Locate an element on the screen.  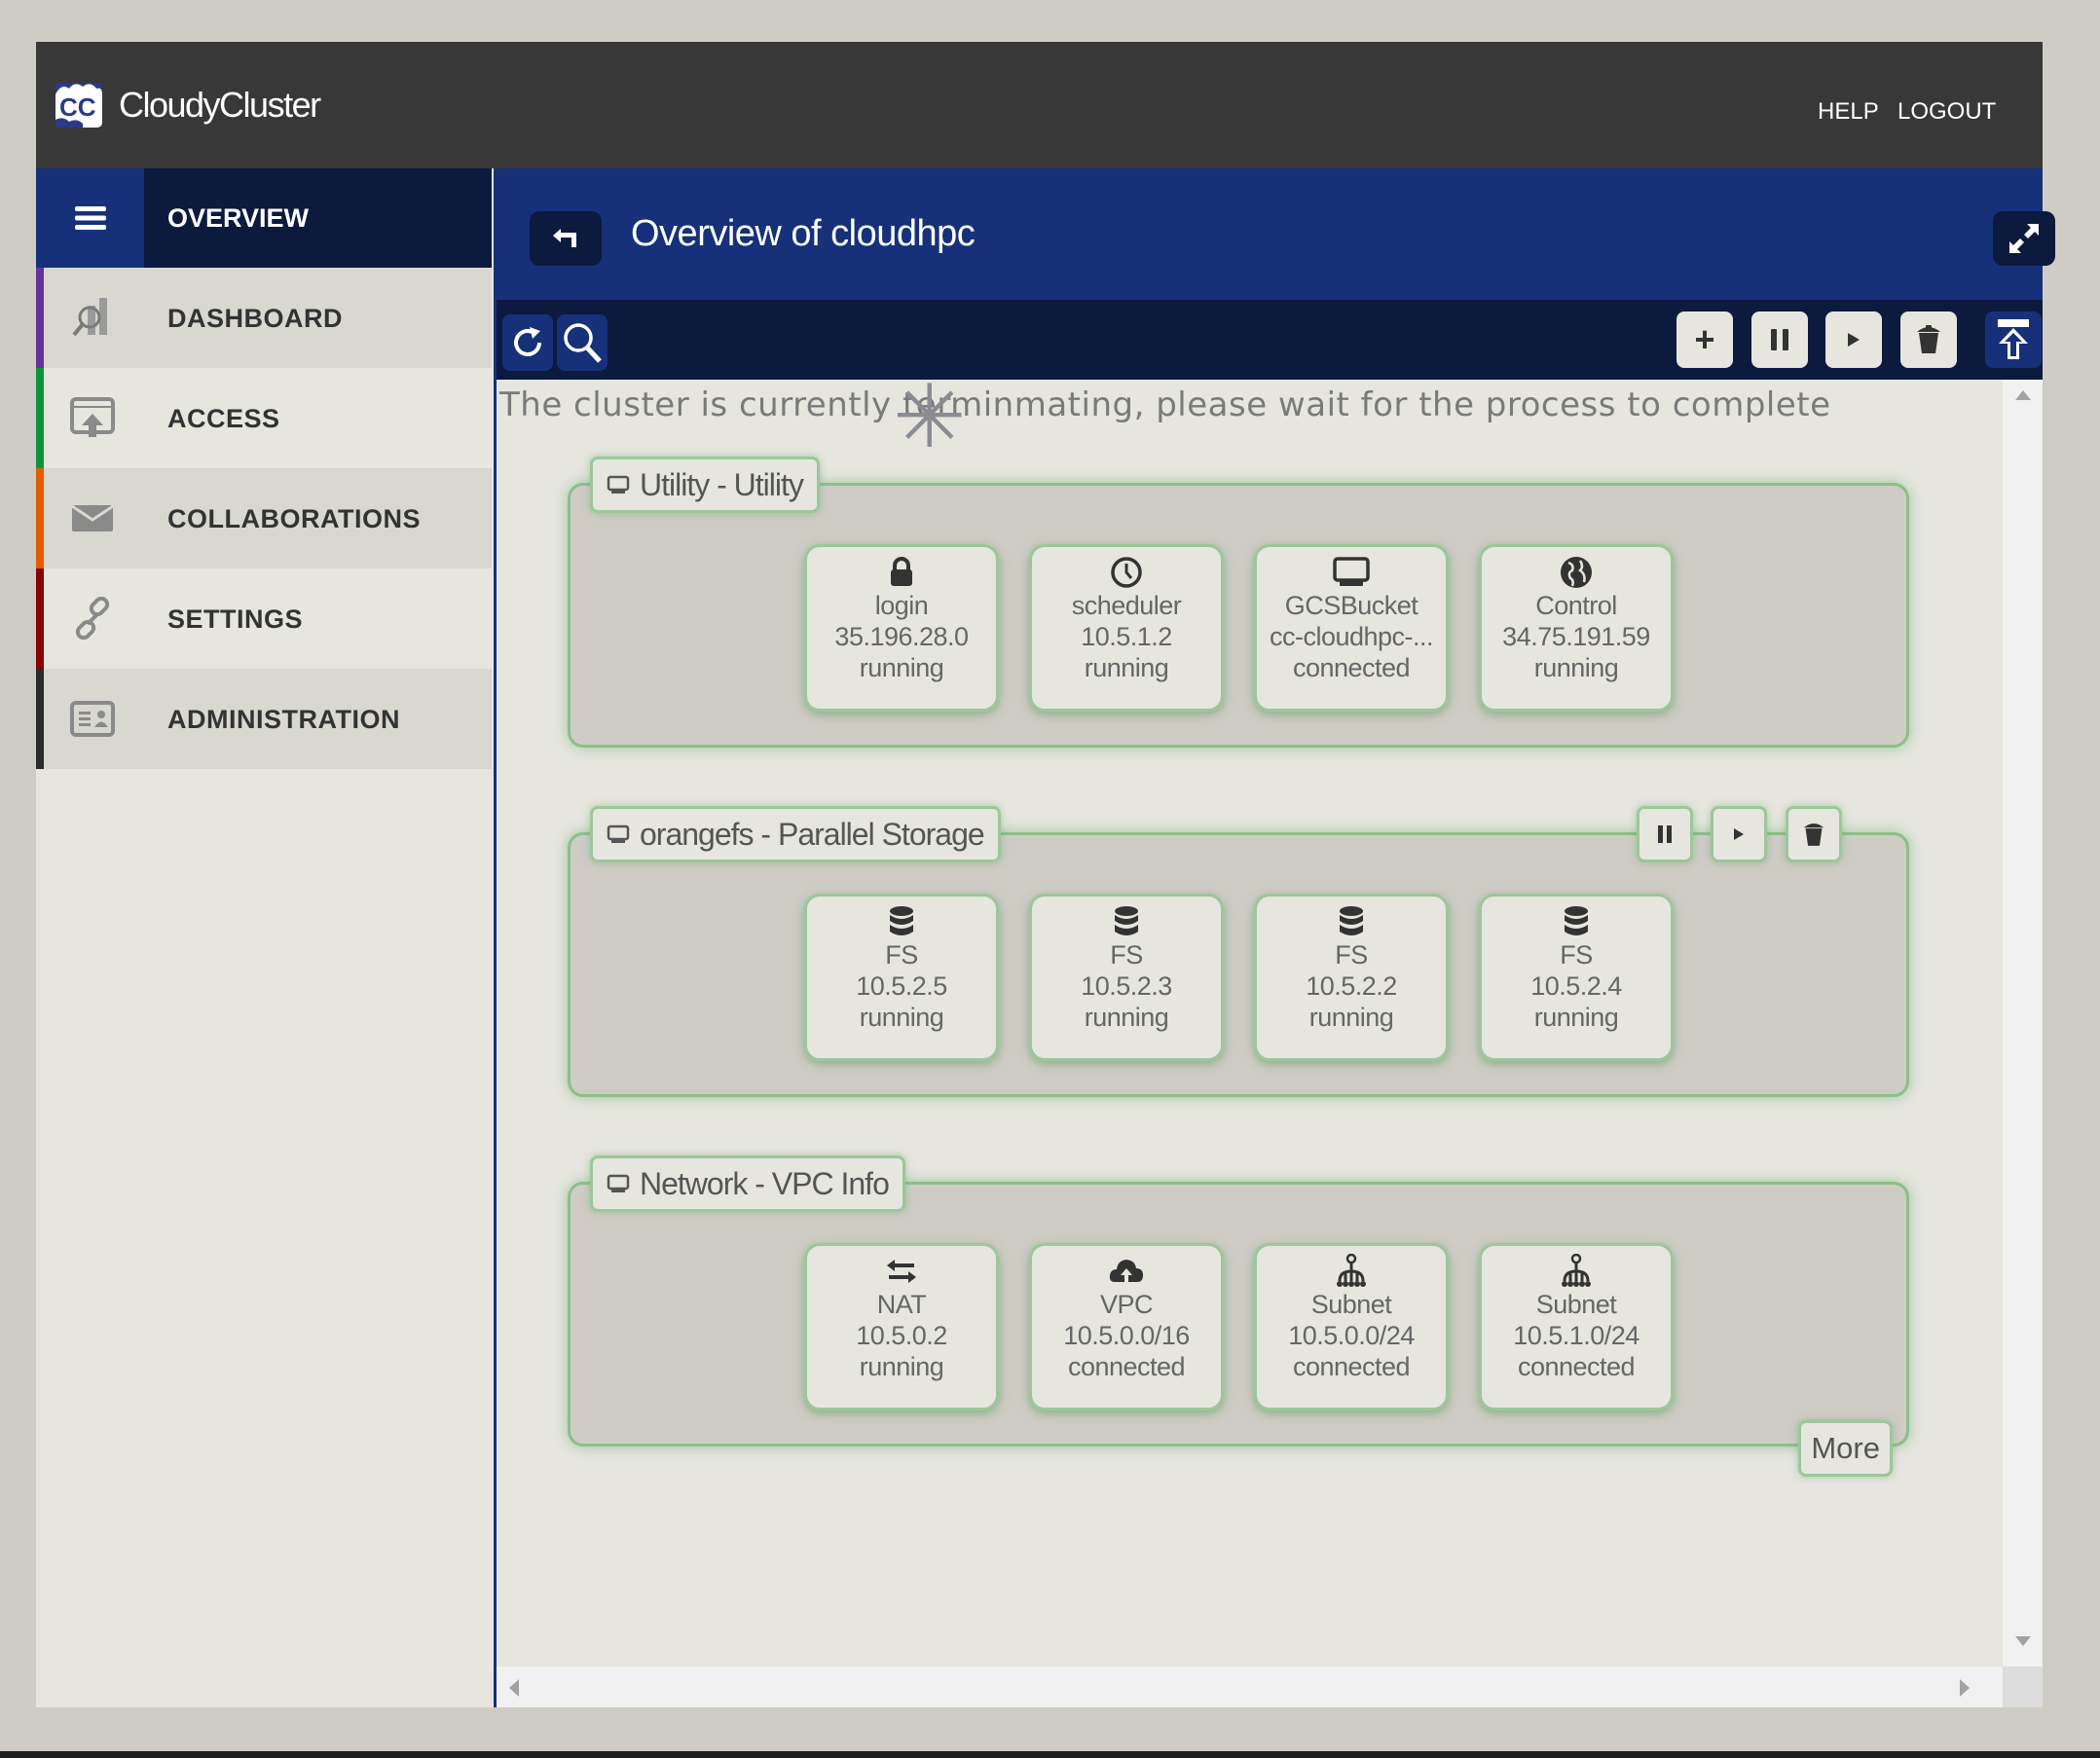
cloud-icon is located at coordinates (1126, 1271).